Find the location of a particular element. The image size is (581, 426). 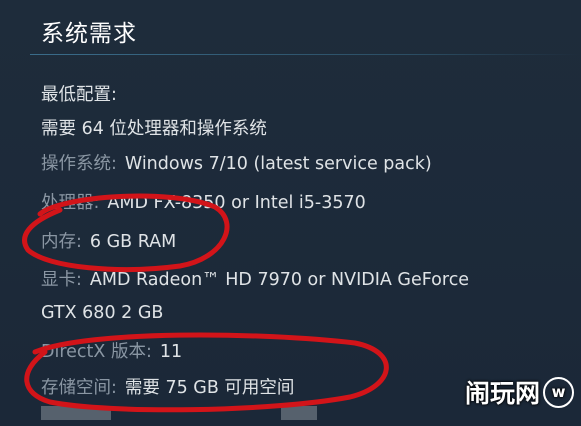

directx-label: DirectX 版本: is located at coordinates (96, 352).